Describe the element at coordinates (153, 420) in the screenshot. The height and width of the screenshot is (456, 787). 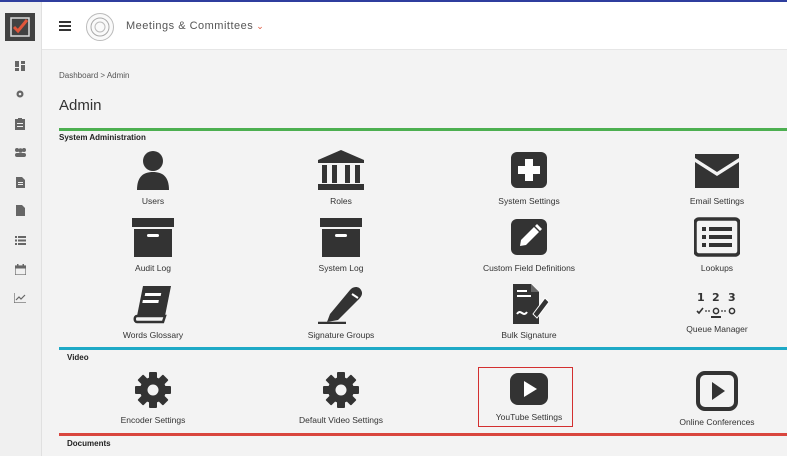
I see `encoder-settings-label: Encoder Settings` at that location.